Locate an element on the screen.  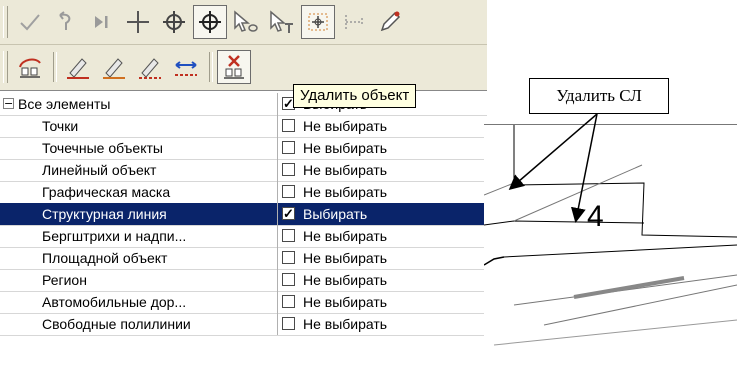
callout-arrows is located at coordinates (553, 168).